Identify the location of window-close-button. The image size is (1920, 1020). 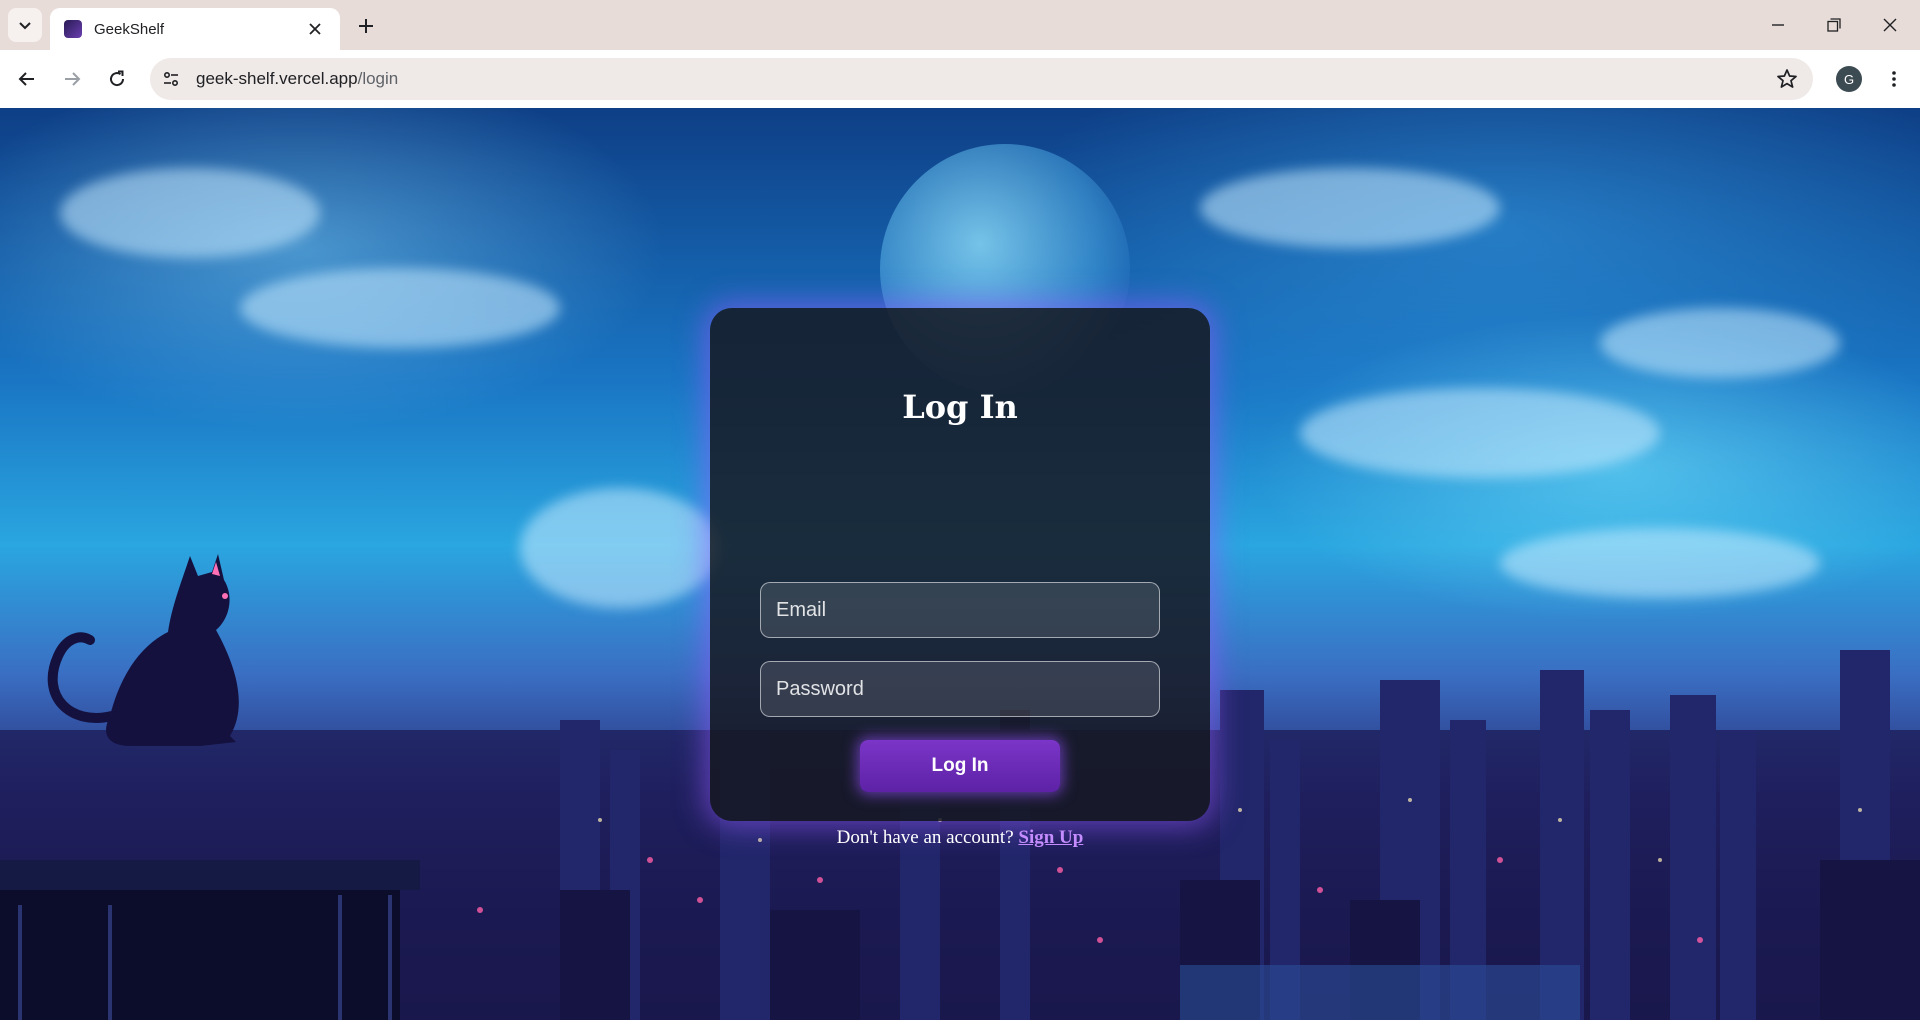
(1890, 25).